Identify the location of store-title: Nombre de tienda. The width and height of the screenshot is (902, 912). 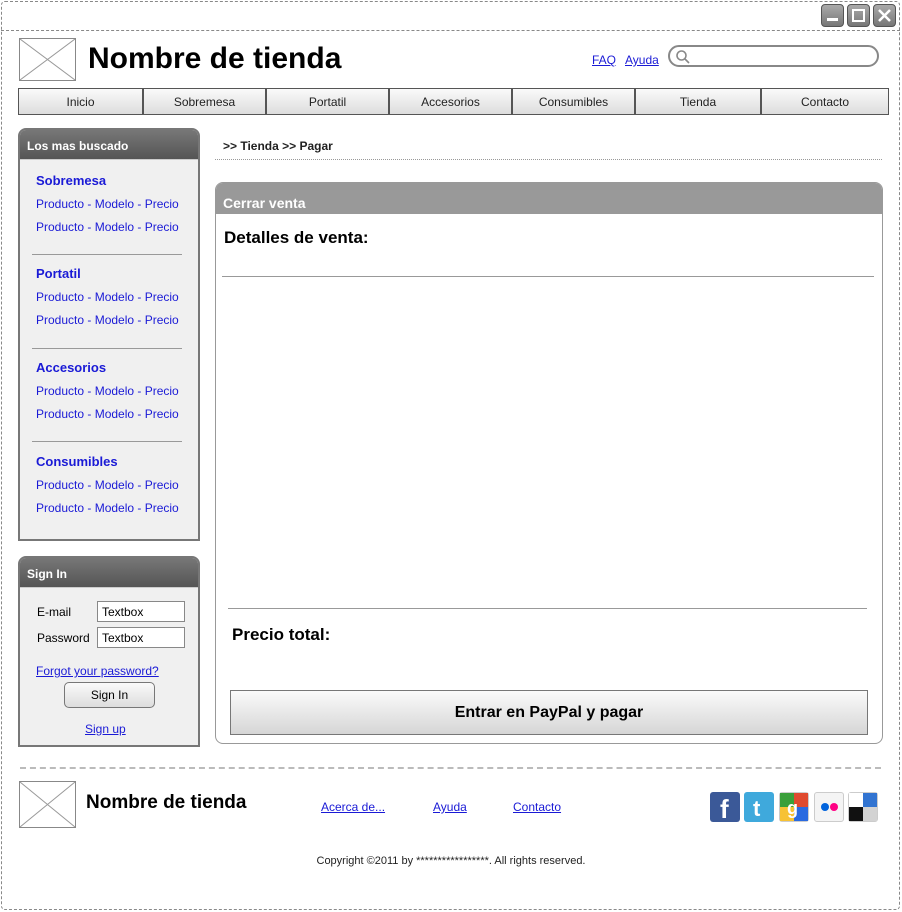
(215, 58).